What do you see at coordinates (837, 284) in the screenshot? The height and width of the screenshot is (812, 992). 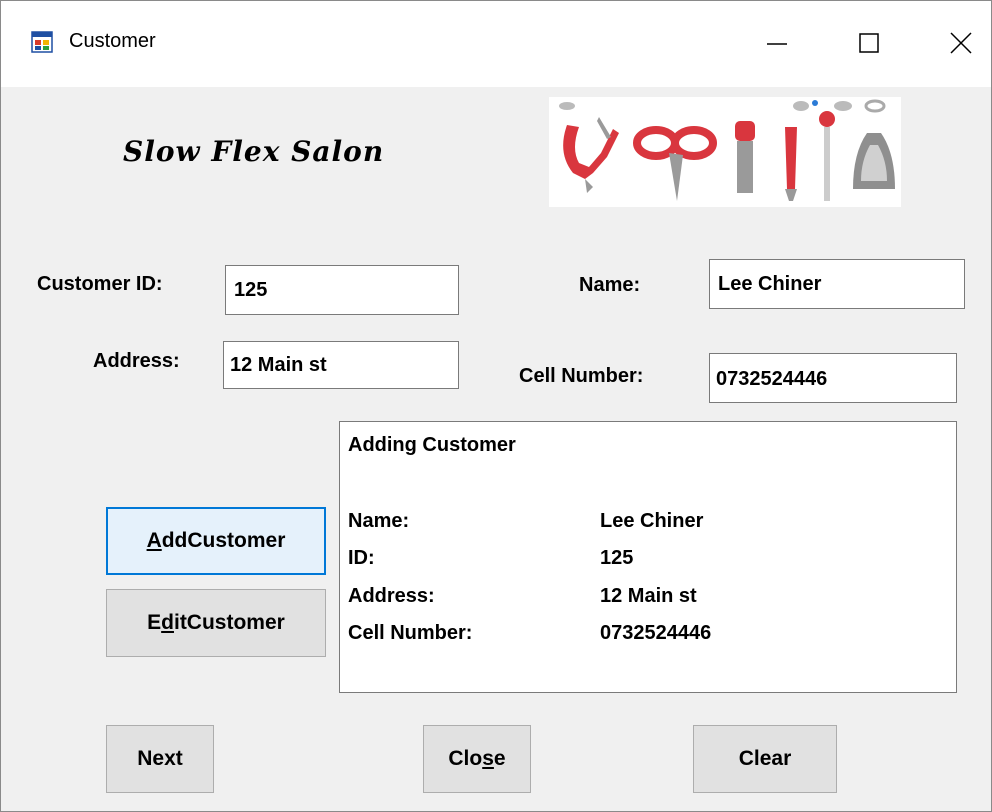 I see `name-field: Lee Chiner` at bounding box center [837, 284].